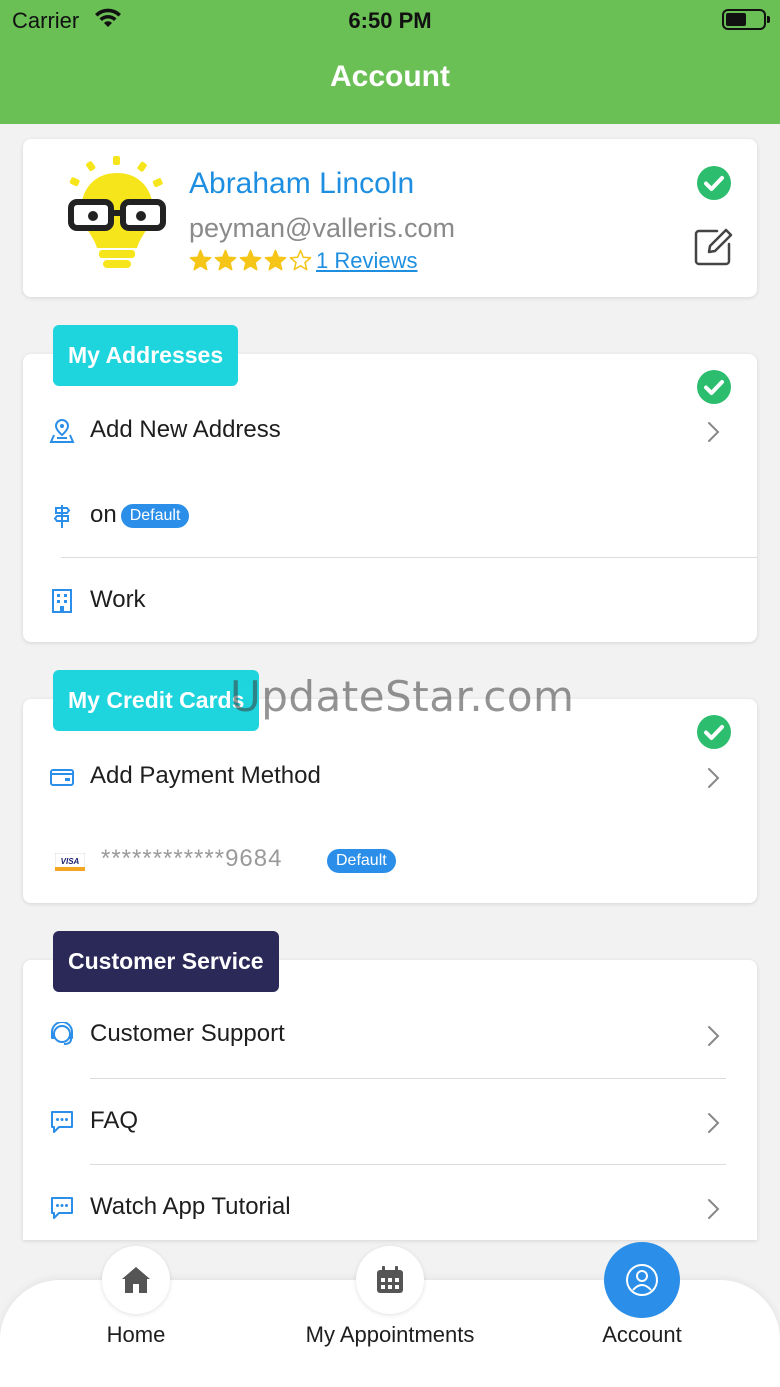 This screenshot has width=780, height=1387. Describe the element at coordinates (390, 601) in the screenshot. I see `address-item-work: Work` at that location.